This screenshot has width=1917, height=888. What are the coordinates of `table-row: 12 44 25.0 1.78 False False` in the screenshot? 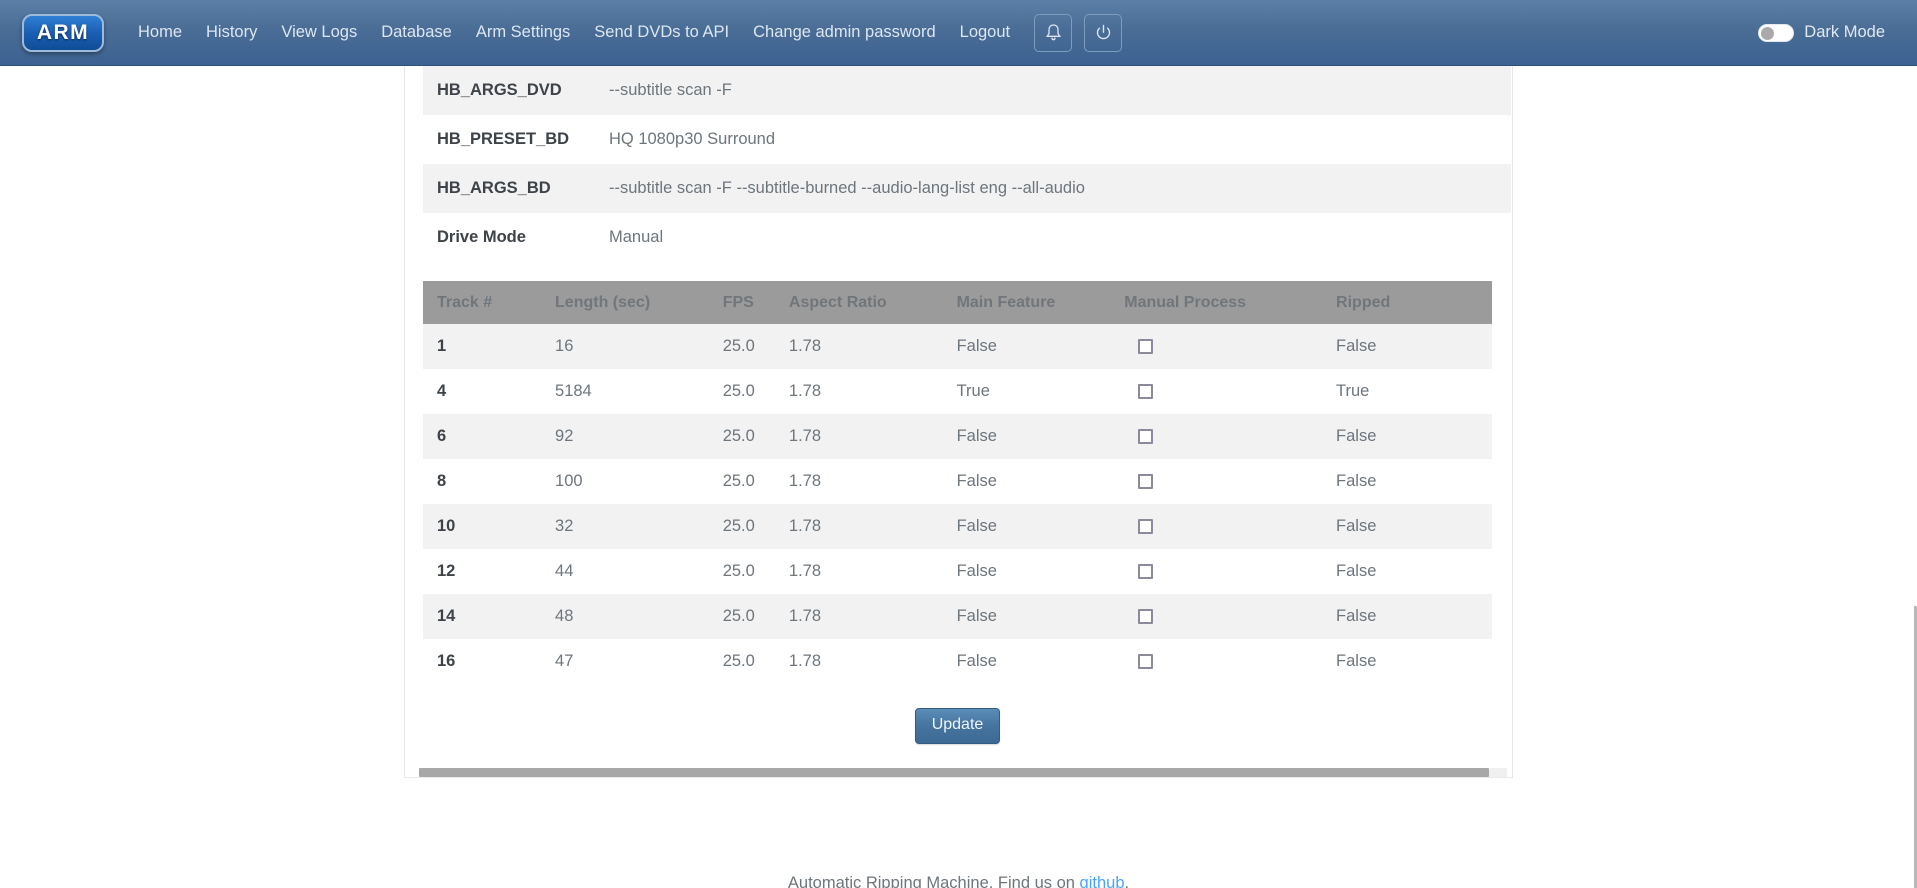 It's located at (957, 571).